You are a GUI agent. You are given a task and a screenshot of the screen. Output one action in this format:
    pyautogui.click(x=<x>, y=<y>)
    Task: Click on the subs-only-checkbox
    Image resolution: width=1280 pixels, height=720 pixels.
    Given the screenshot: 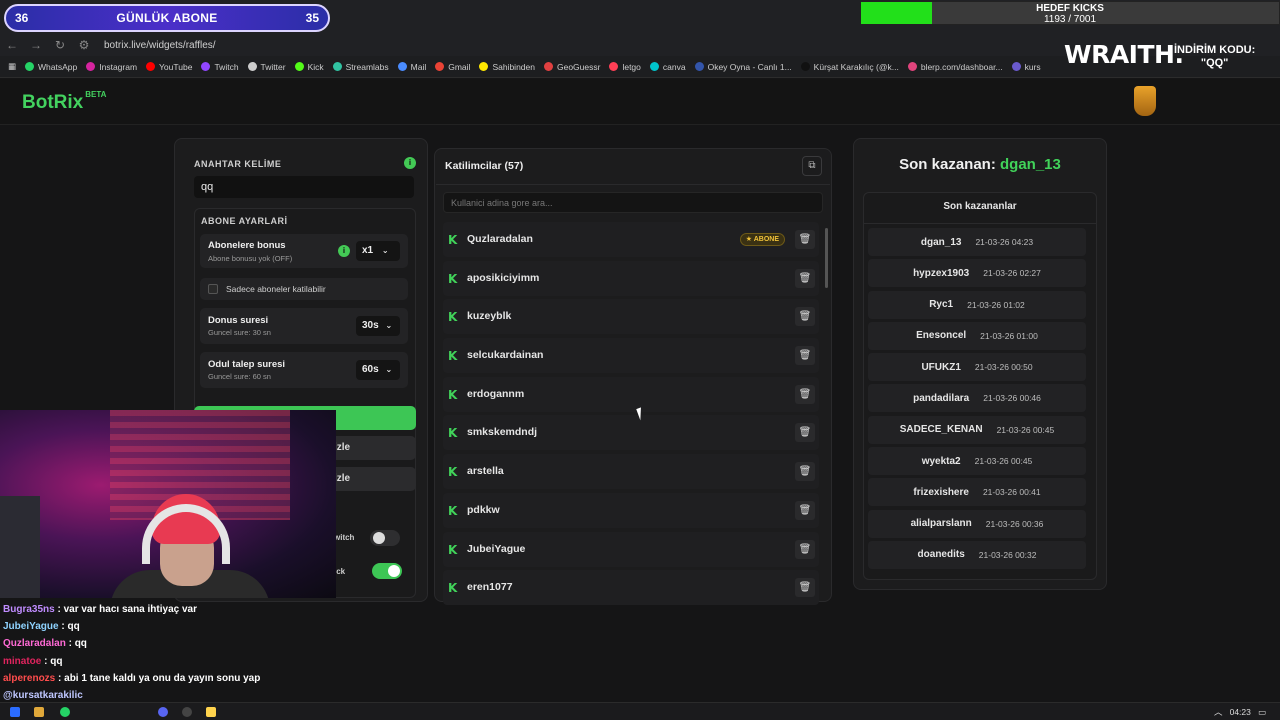 What is the action you would take?
    pyautogui.click(x=213, y=289)
    